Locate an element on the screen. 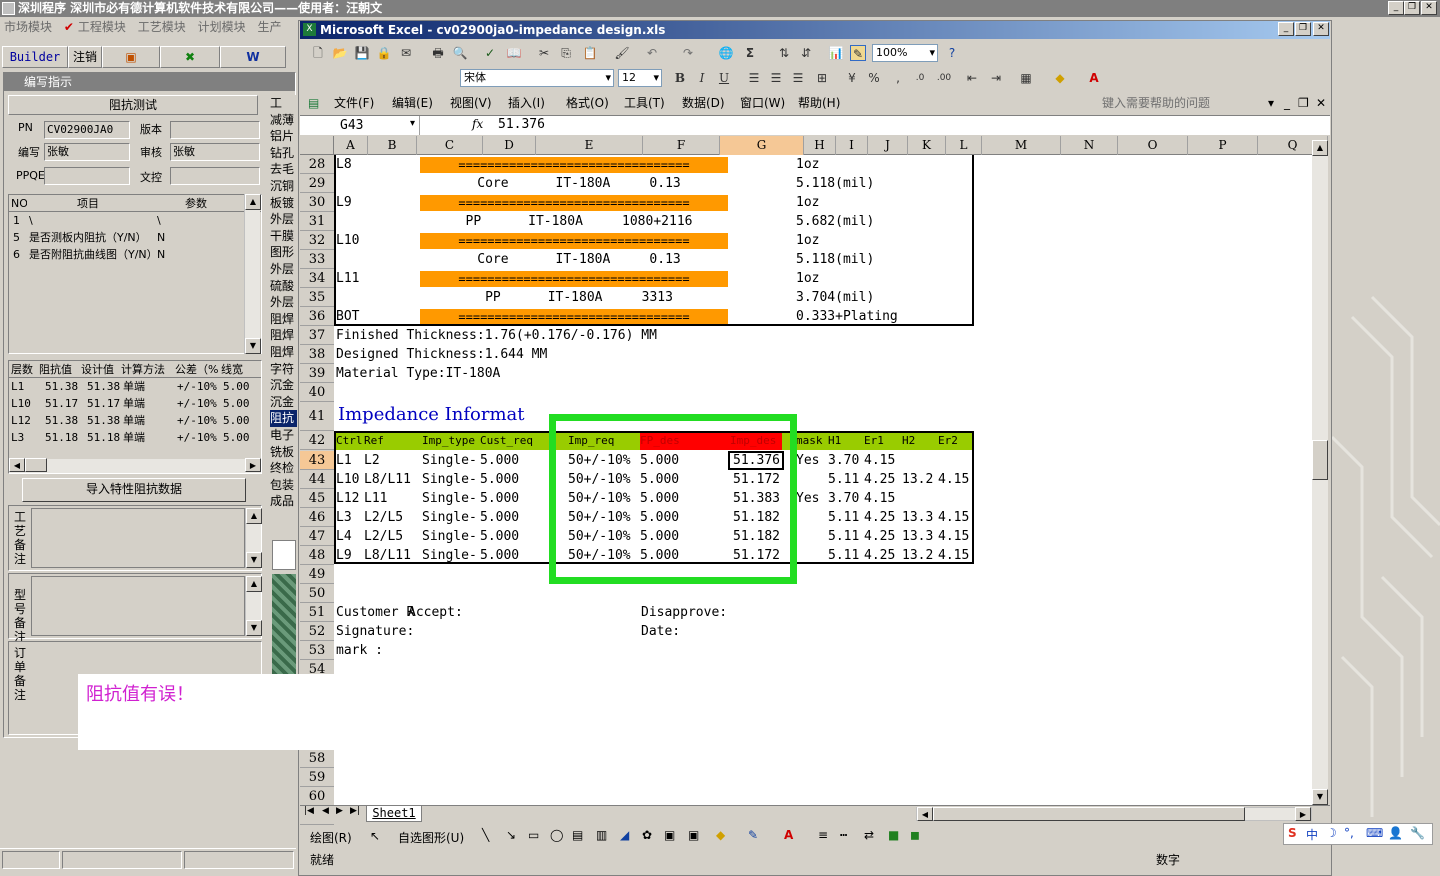 The image size is (1440, 876). side-item: 包装 is located at coordinates (283, 485).